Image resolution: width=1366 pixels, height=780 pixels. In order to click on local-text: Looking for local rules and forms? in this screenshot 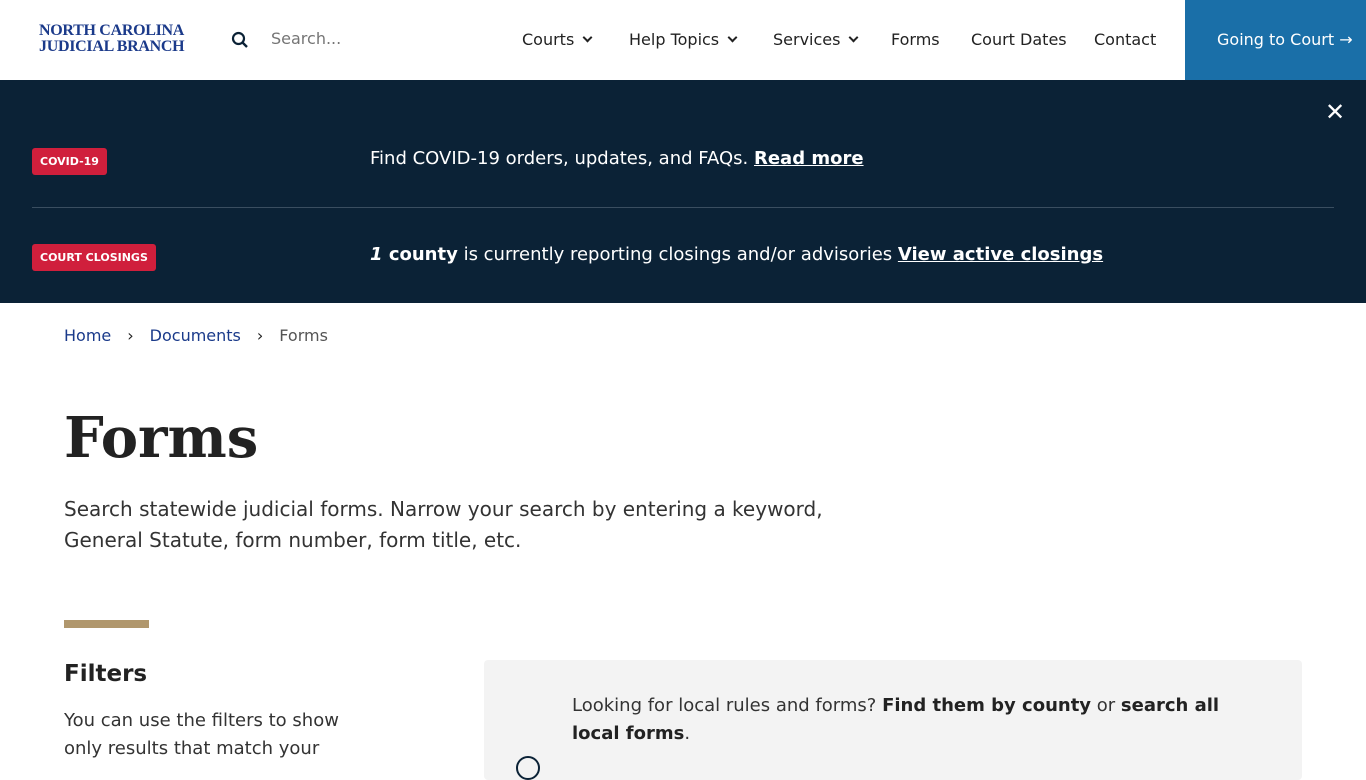, I will do `click(724, 705)`.